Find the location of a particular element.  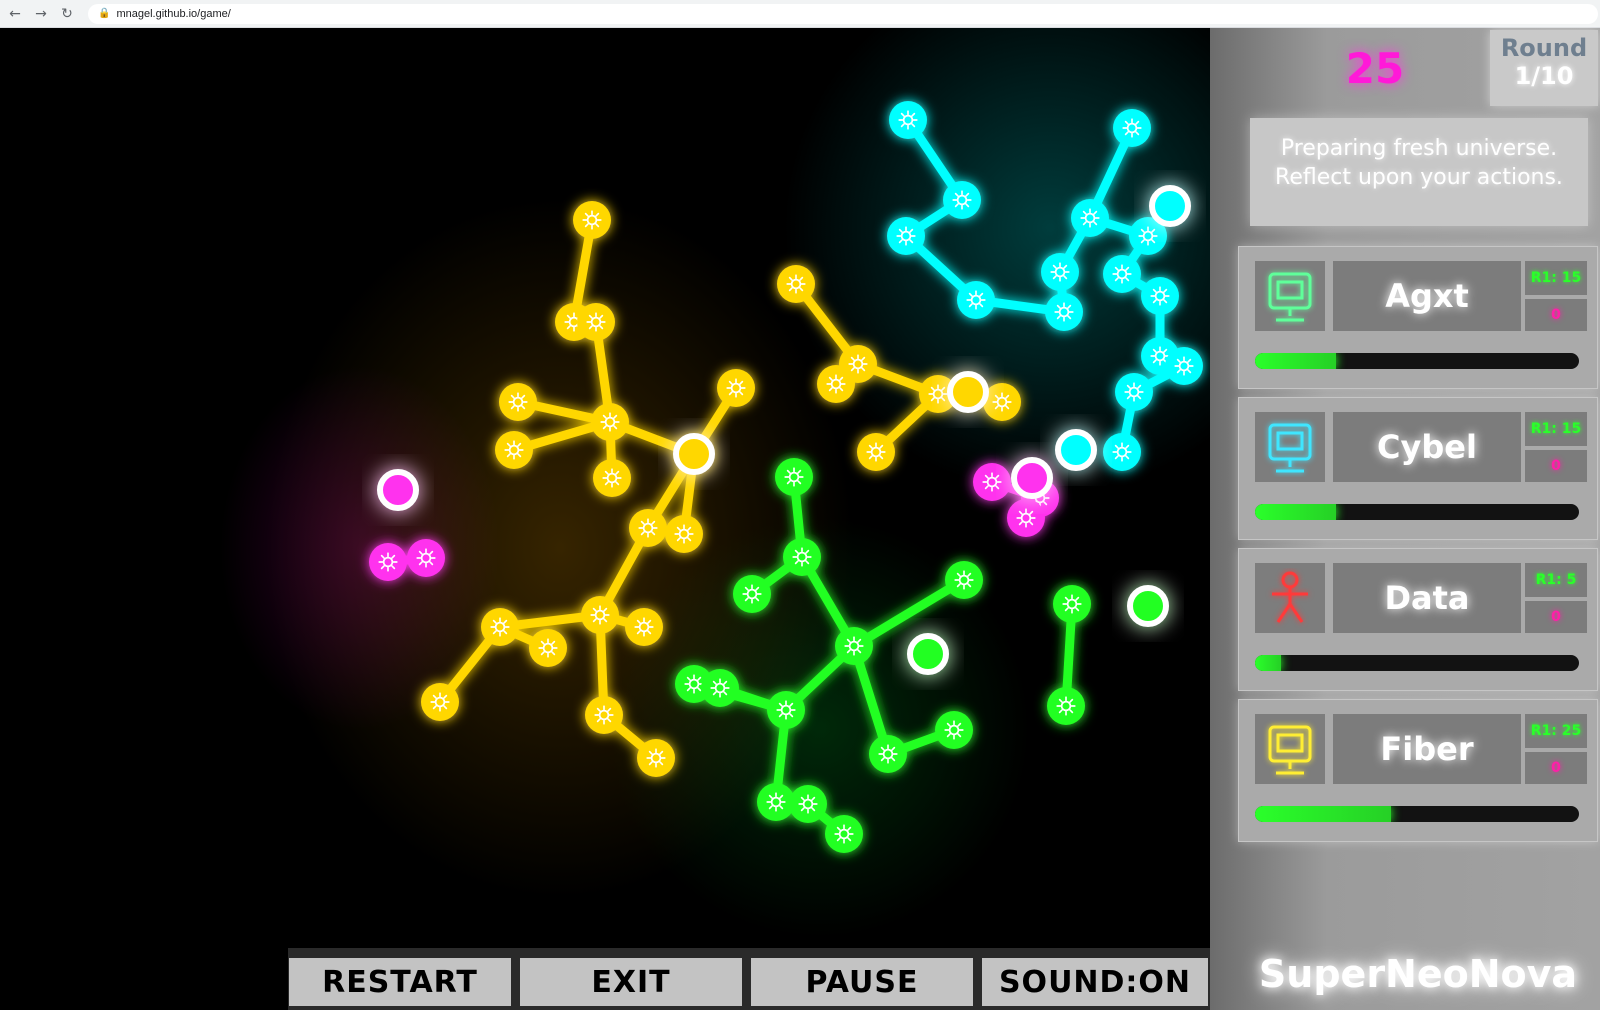

forward-arrow-icon: → is located at coordinates (41, 14).